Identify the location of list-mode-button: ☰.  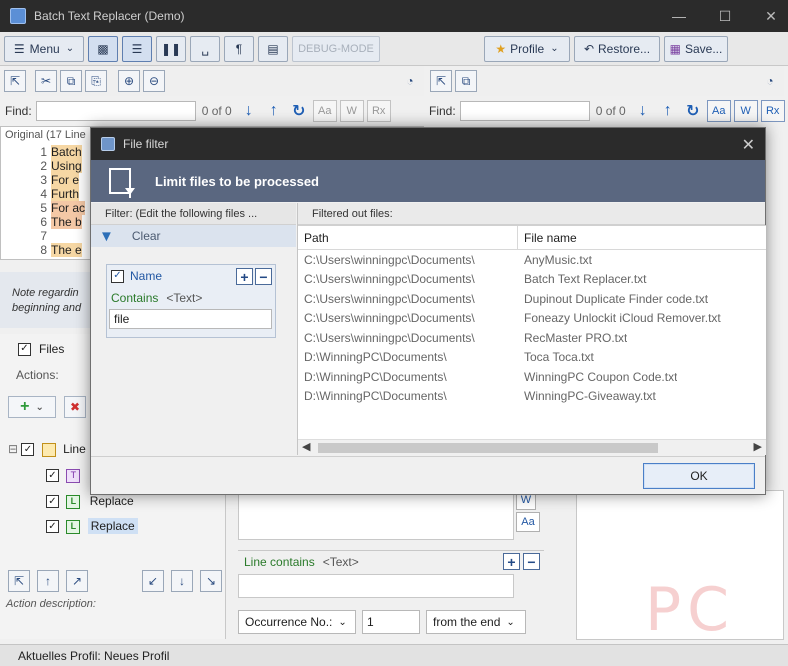
(137, 48).